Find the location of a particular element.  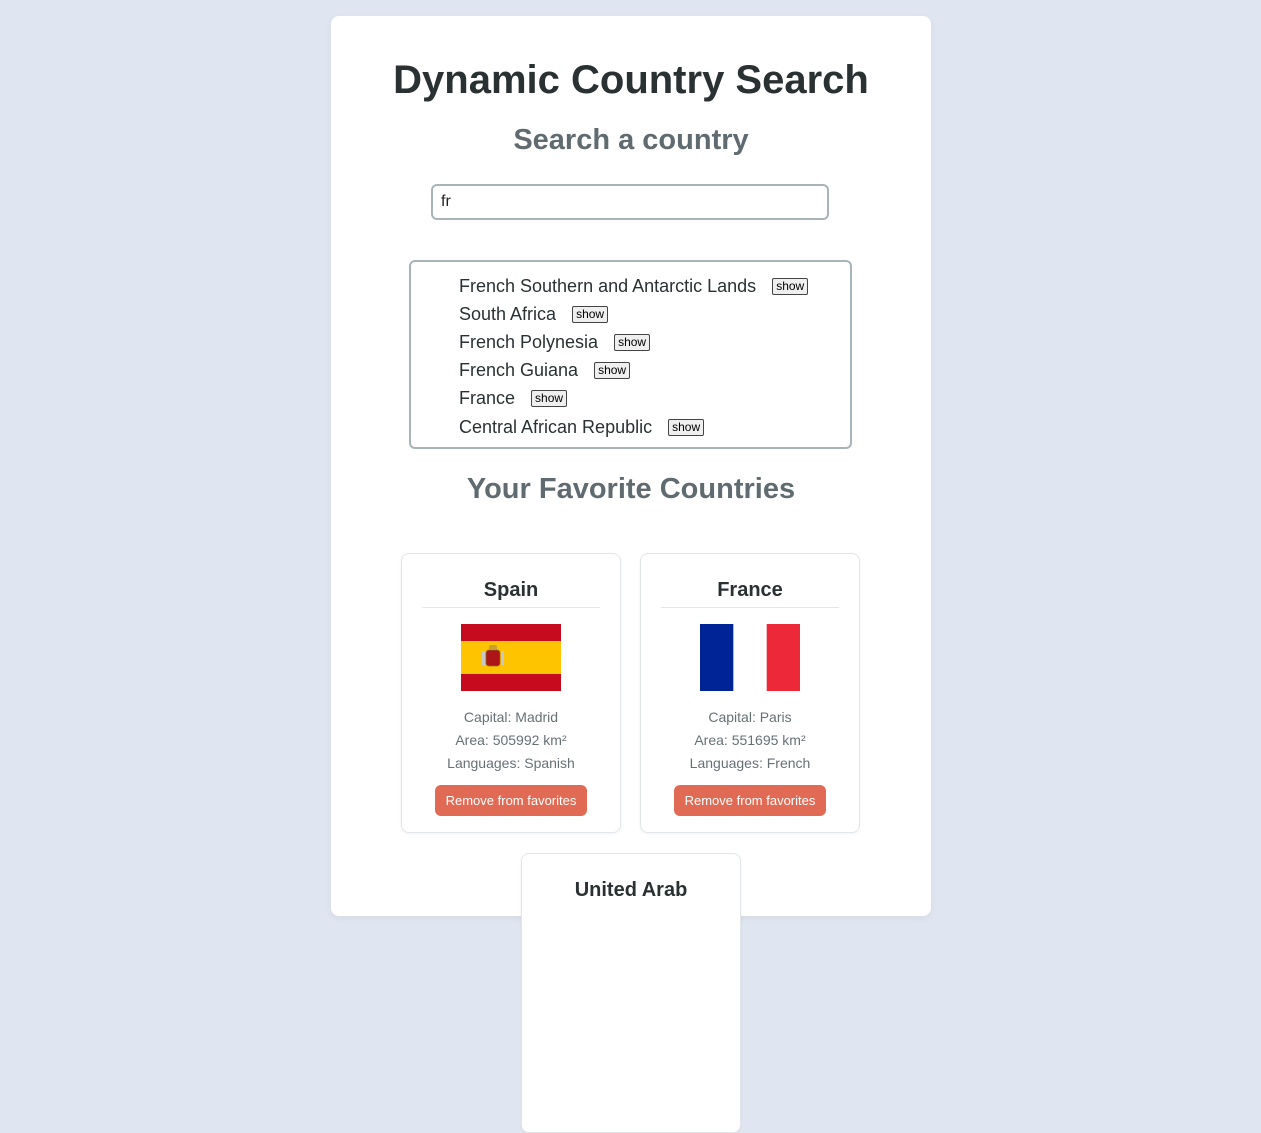

search-heading: Search a country is located at coordinates (631, 140).